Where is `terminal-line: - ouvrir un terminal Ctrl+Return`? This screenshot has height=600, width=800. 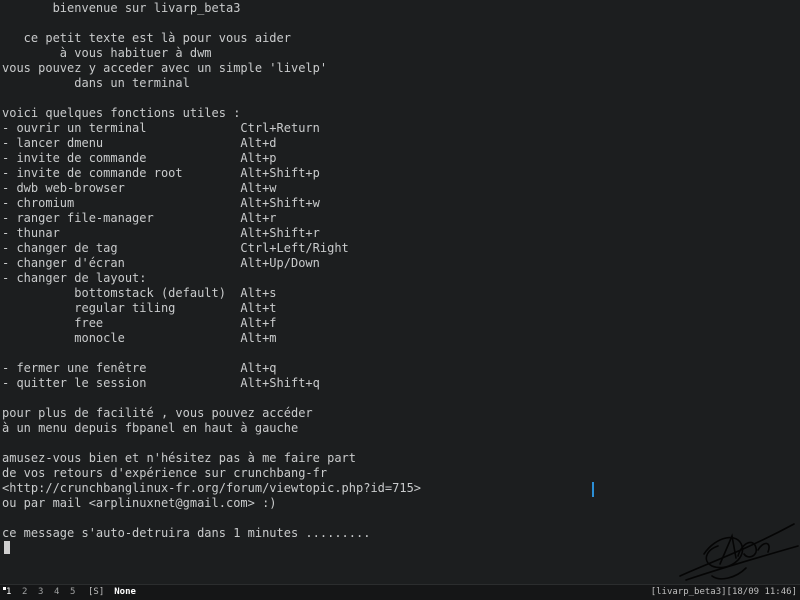 terminal-line: - ouvrir un terminal Ctrl+Return is located at coordinates (161, 128).